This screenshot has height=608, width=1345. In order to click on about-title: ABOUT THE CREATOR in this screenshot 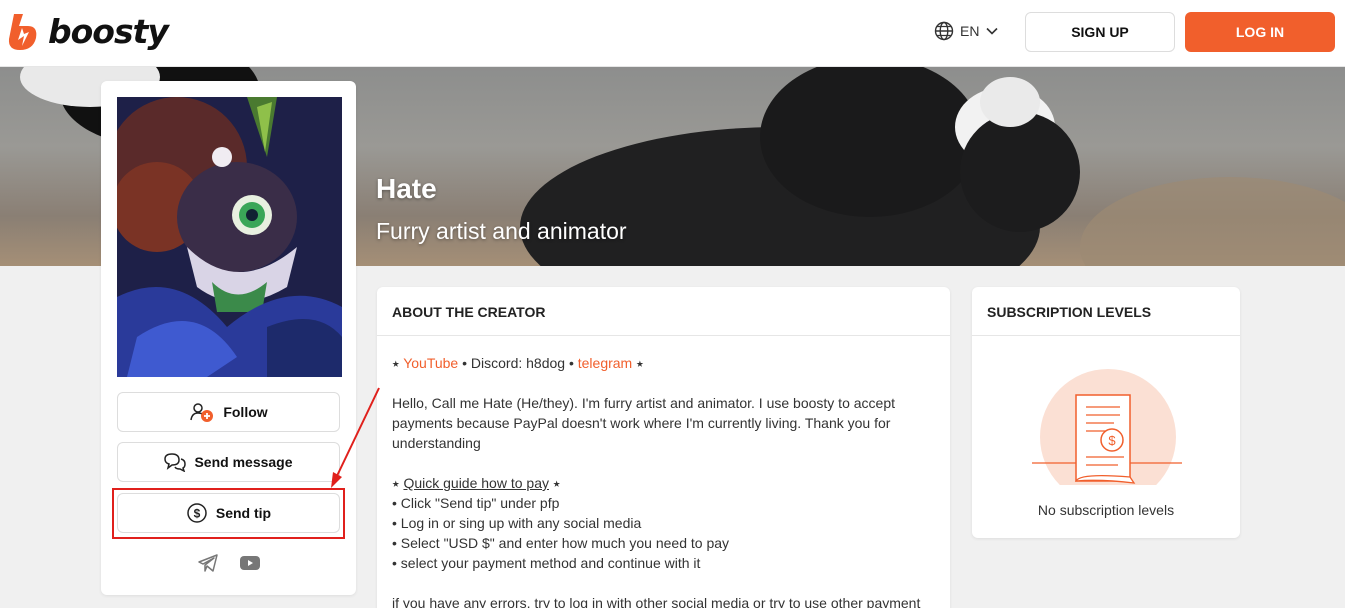, I will do `click(663, 311)`.